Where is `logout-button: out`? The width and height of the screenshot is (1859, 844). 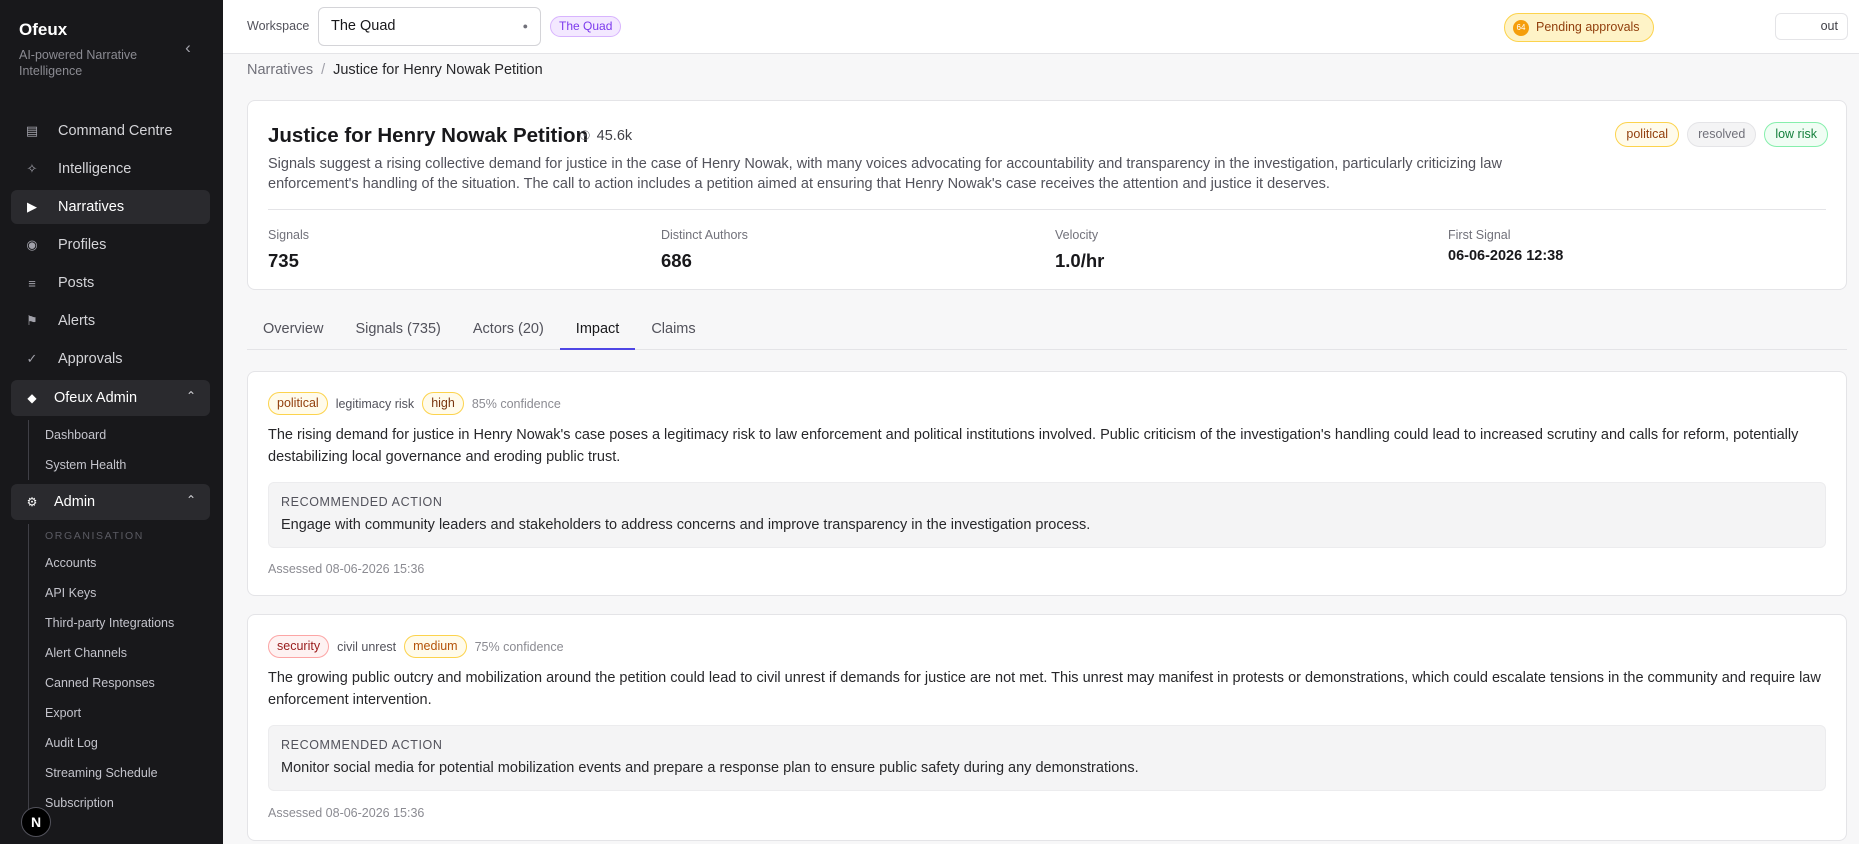 logout-button: out is located at coordinates (1811, 26).